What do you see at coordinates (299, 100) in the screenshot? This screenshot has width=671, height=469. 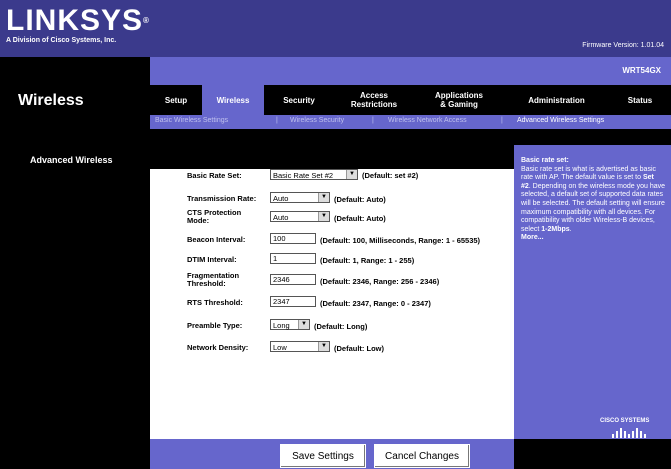 I see `tab-security: Security` at bounding box center [299, 100].